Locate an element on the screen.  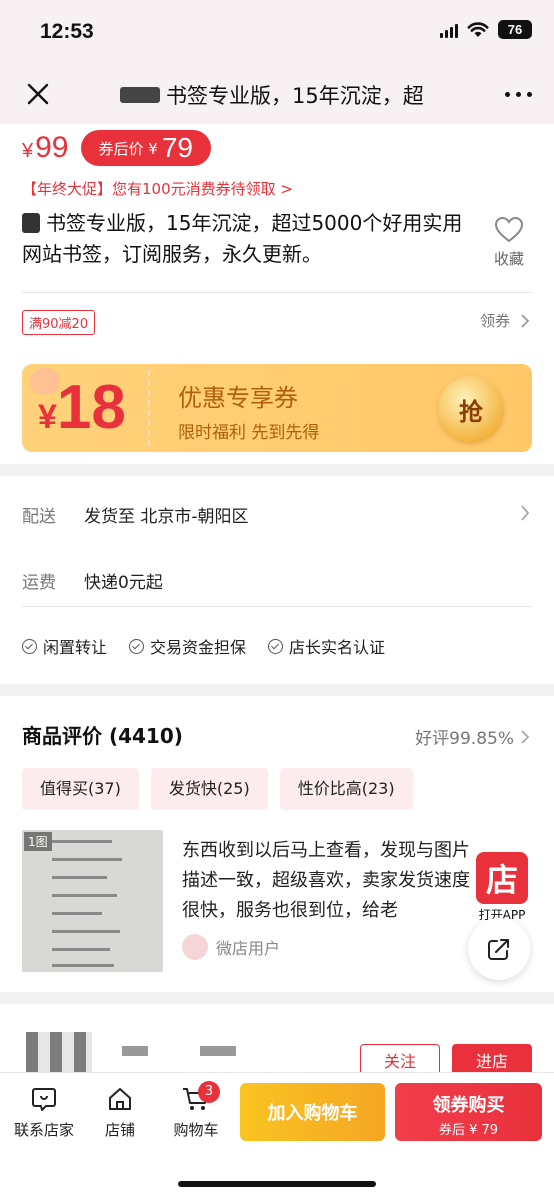
coupon-amount-value: 18 is located at coordinates (91, 407).